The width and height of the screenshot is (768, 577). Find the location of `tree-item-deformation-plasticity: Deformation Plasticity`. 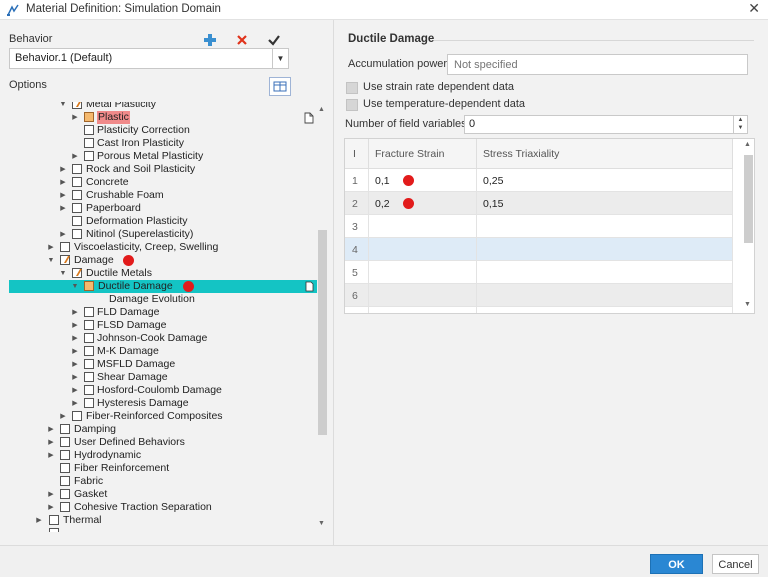

tree-item-deformation-plasticity: Deformation Plasticity is located at coordinates (163, 221).